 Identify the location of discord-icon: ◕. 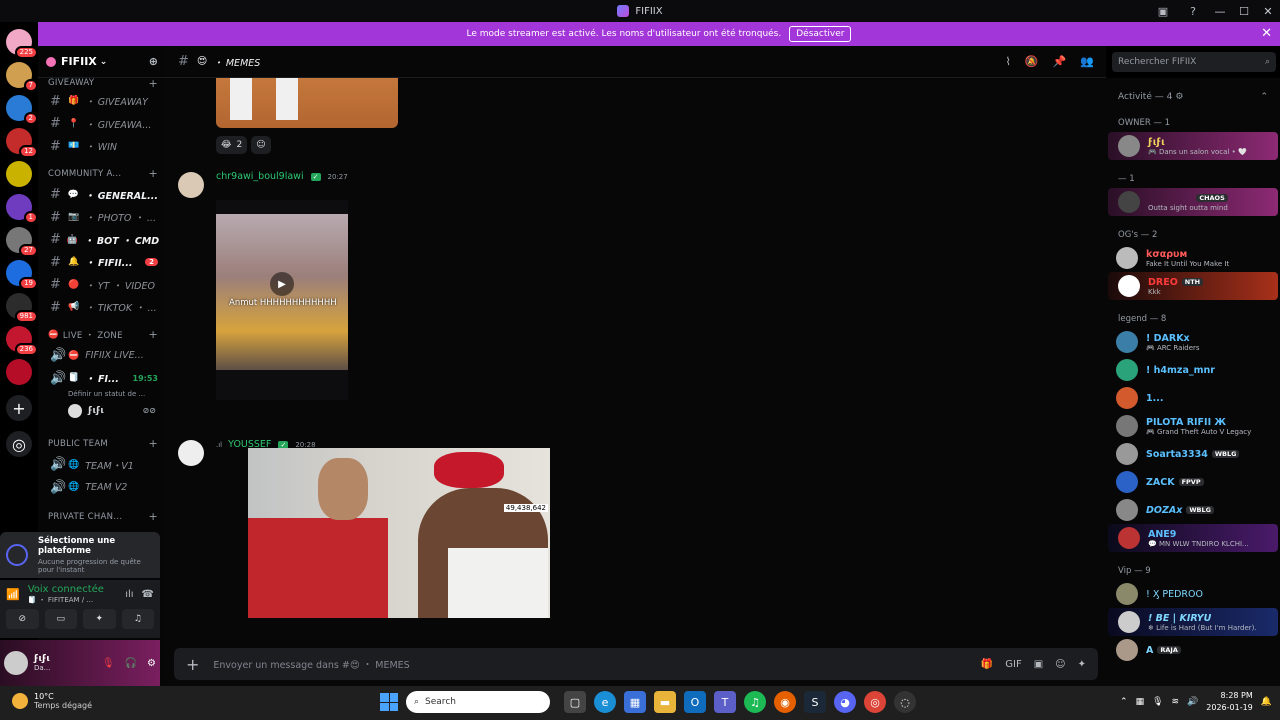
(845, 702).